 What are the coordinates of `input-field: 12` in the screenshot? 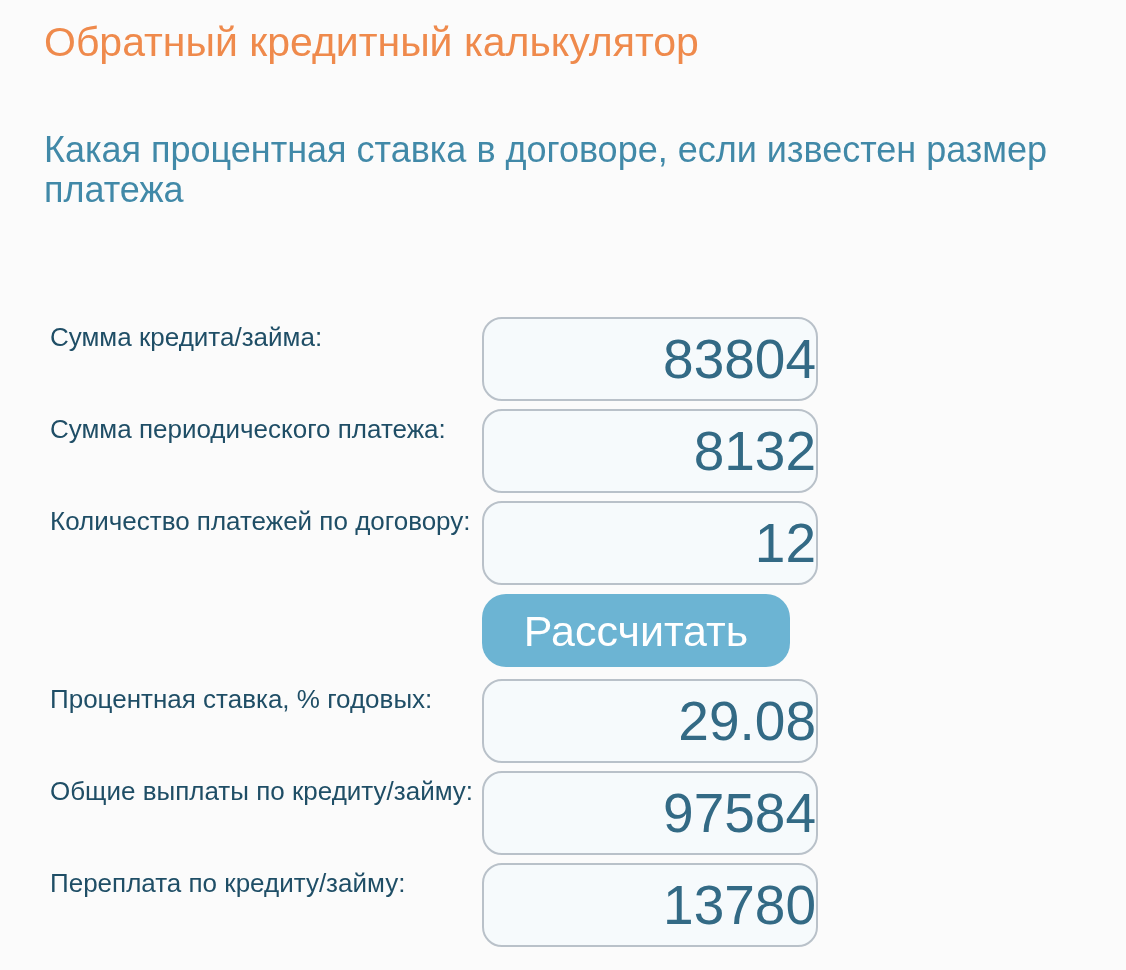 It's located at (650, 543).